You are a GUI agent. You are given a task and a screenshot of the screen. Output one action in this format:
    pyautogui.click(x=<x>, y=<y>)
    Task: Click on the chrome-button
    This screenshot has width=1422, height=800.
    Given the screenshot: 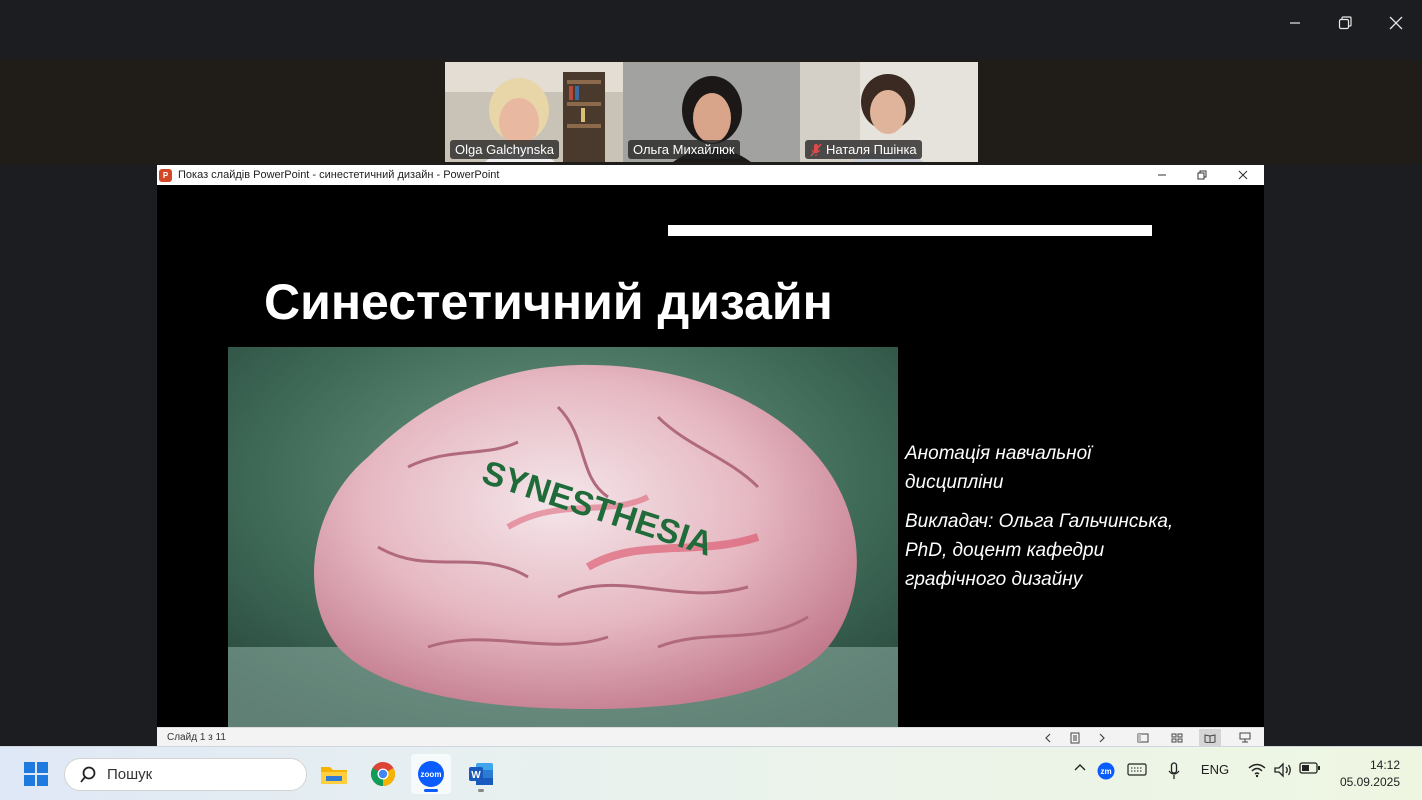 What is the action you would take?
    pyautogui.click(x=383, y=774)
    